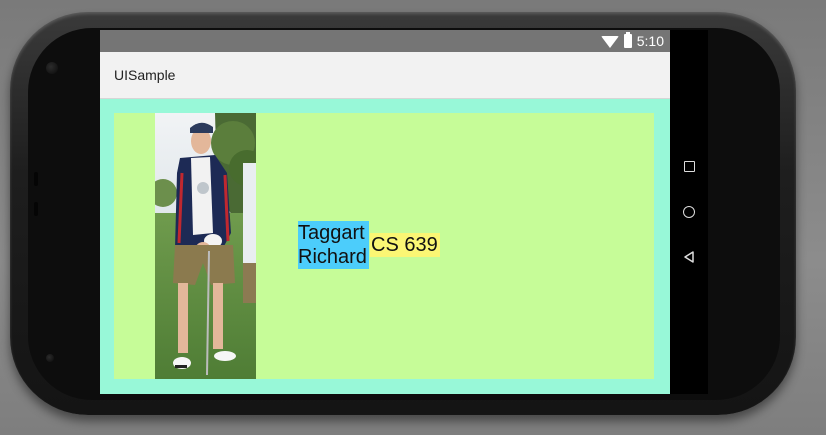  I want to click on person-photo-illustration, so click(205, 246).